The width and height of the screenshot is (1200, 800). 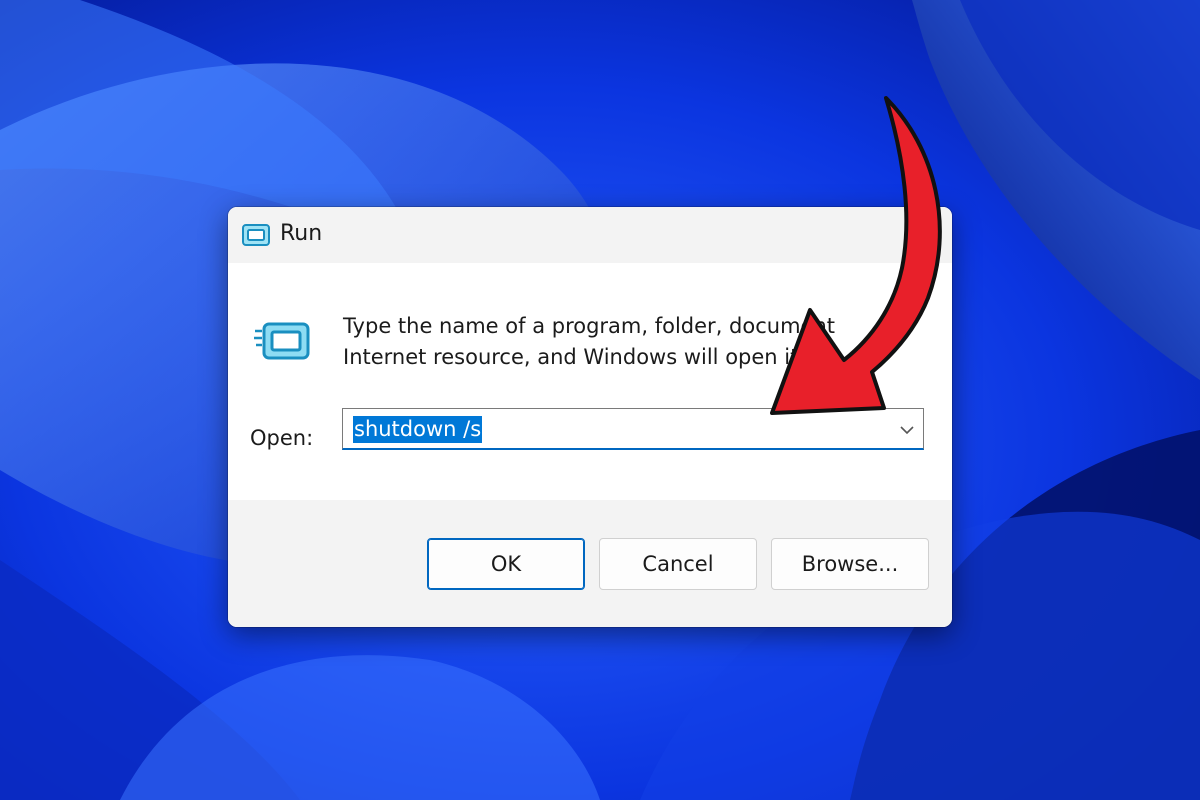 What do you see at coordinates (506, 564) in the screenshot?
I see `ok-button: OK` at bounding box center [506, 564].